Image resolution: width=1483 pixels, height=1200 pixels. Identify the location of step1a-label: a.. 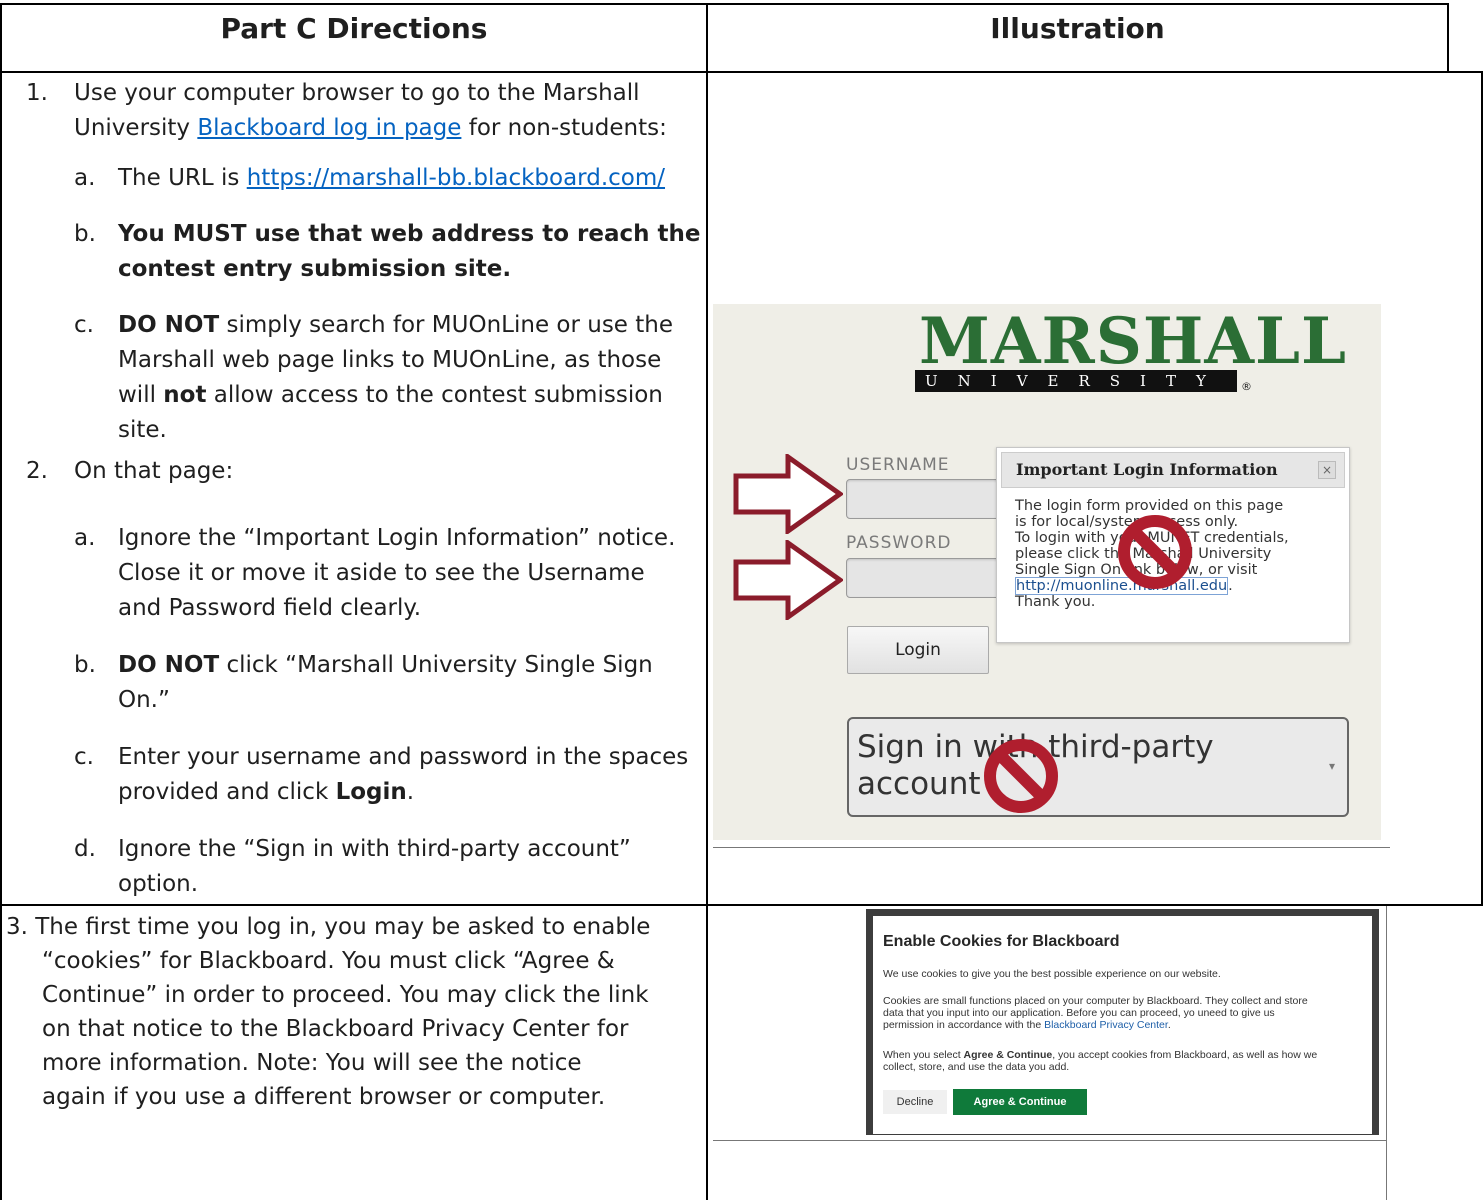
(85, 178).